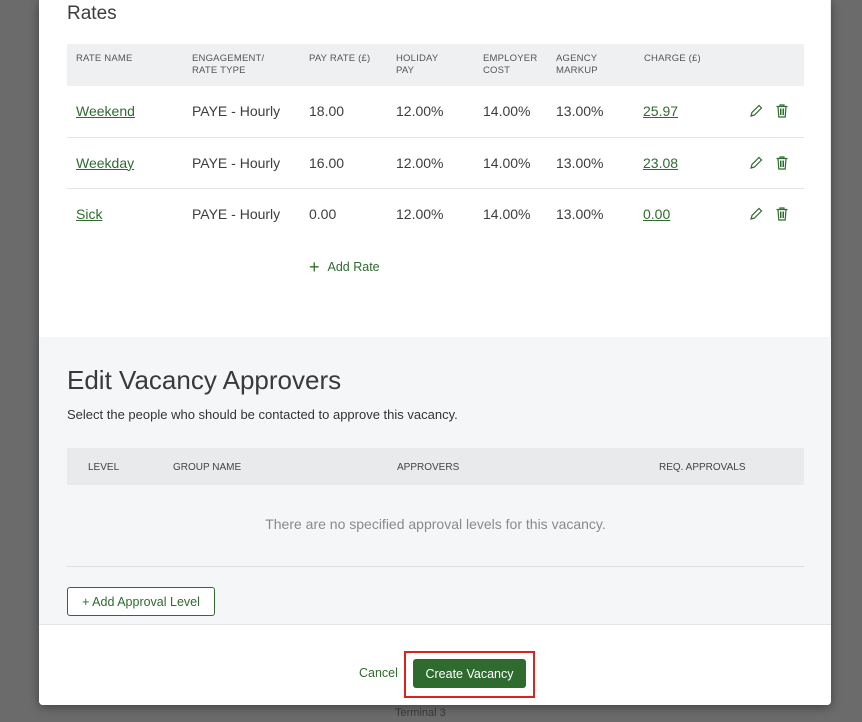 Image resolution: width=862 pixels, height=722 pixels. Describe the element at coordinates (353, 267) in the screenshot. I see `add-rate-label: Add Rate` at that location.